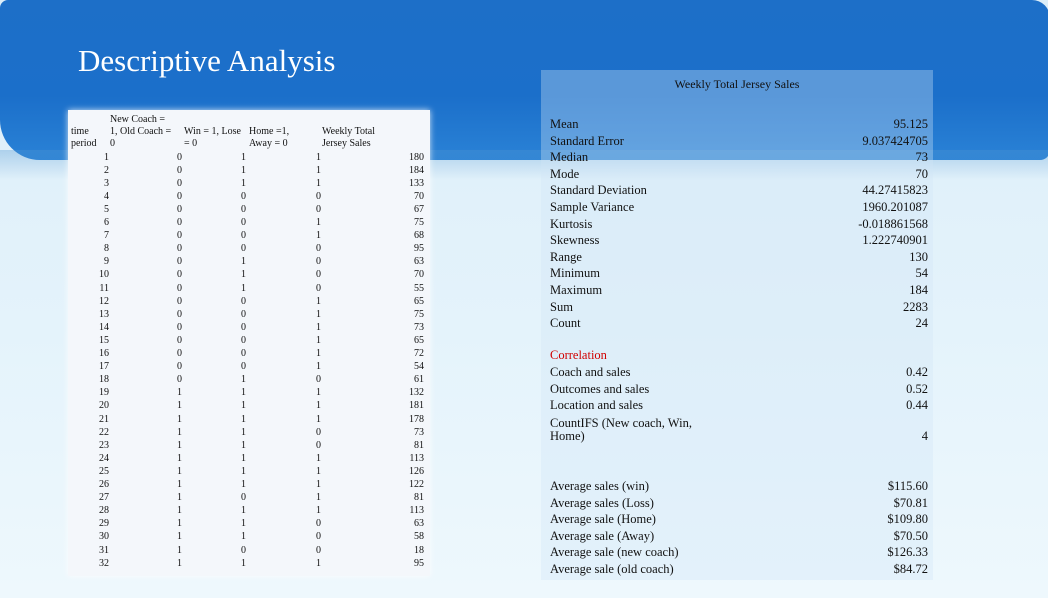  I want to click on header-home: Home =1, Away = 0, so click(269, 137).